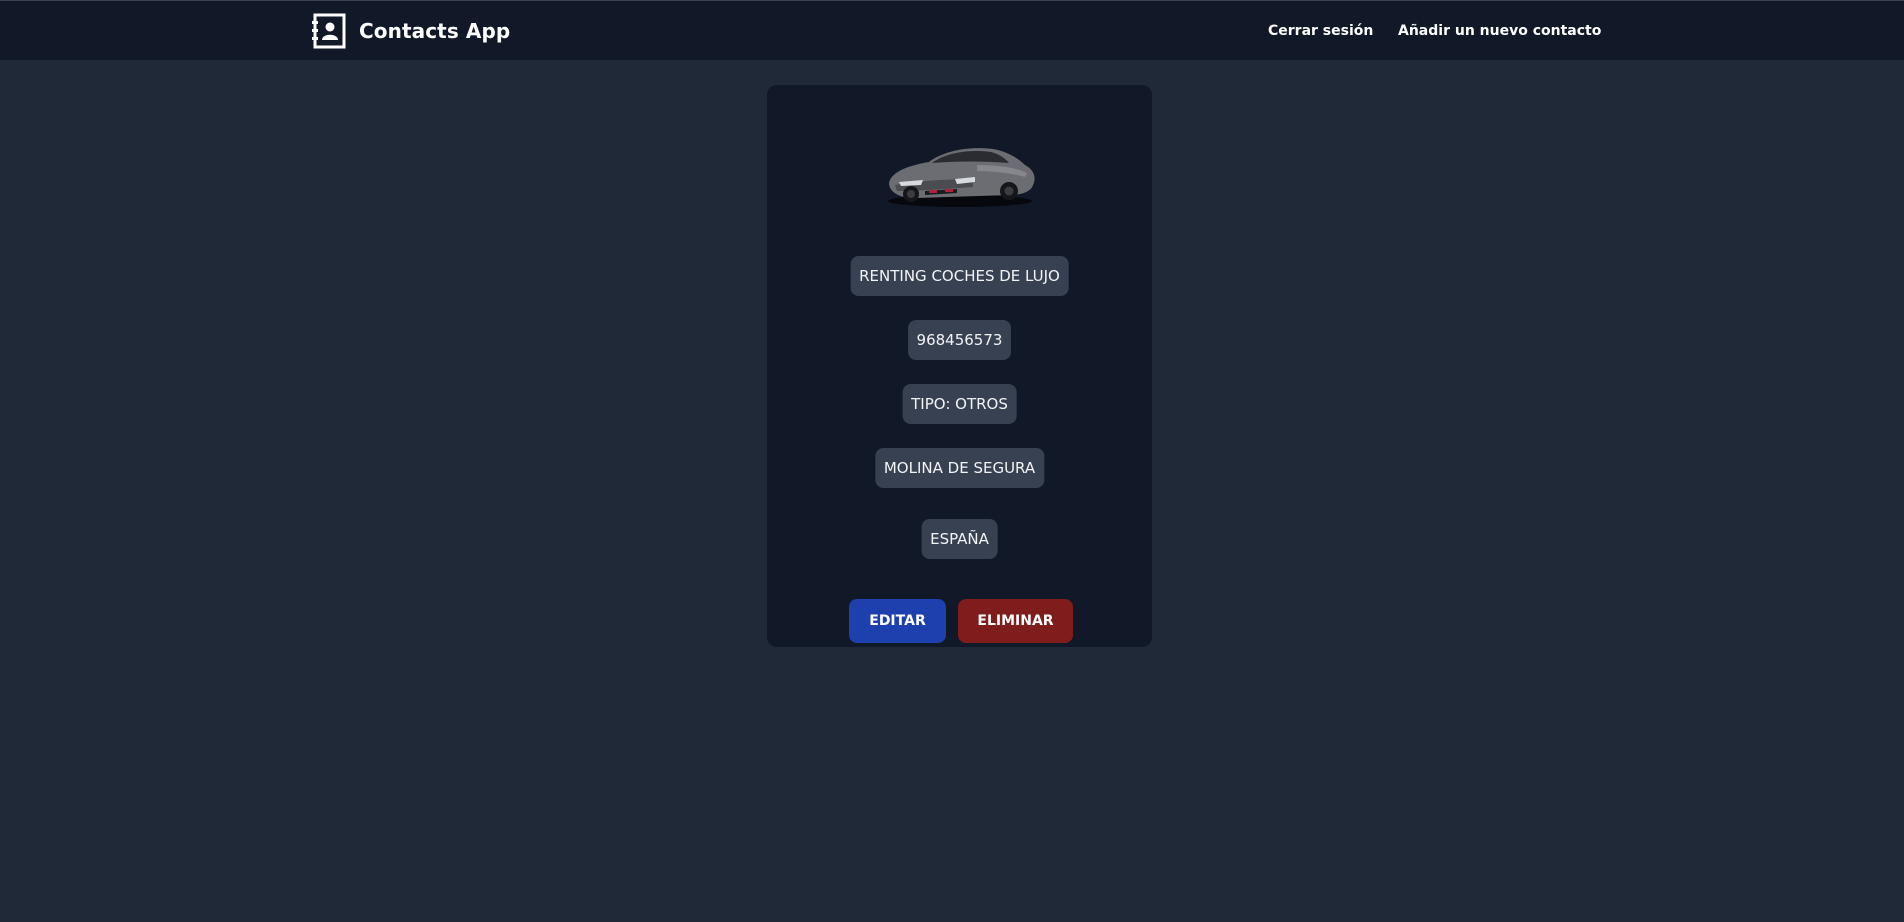 Image resolution: width=1904 pixels, height=922 pixels. Describe the element at coordinates (959, 340) in the screenshot. I see `contact-phone: 968456573` at that location.